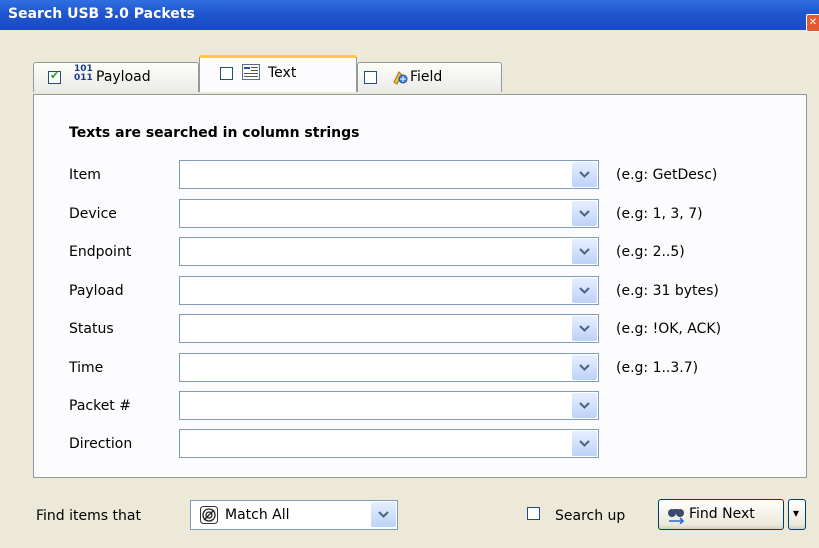  What do you see at coordinates (100, 252) in the screenshot?
I see `endpoint-label: Endpoint` at bounding box center [100, 252].